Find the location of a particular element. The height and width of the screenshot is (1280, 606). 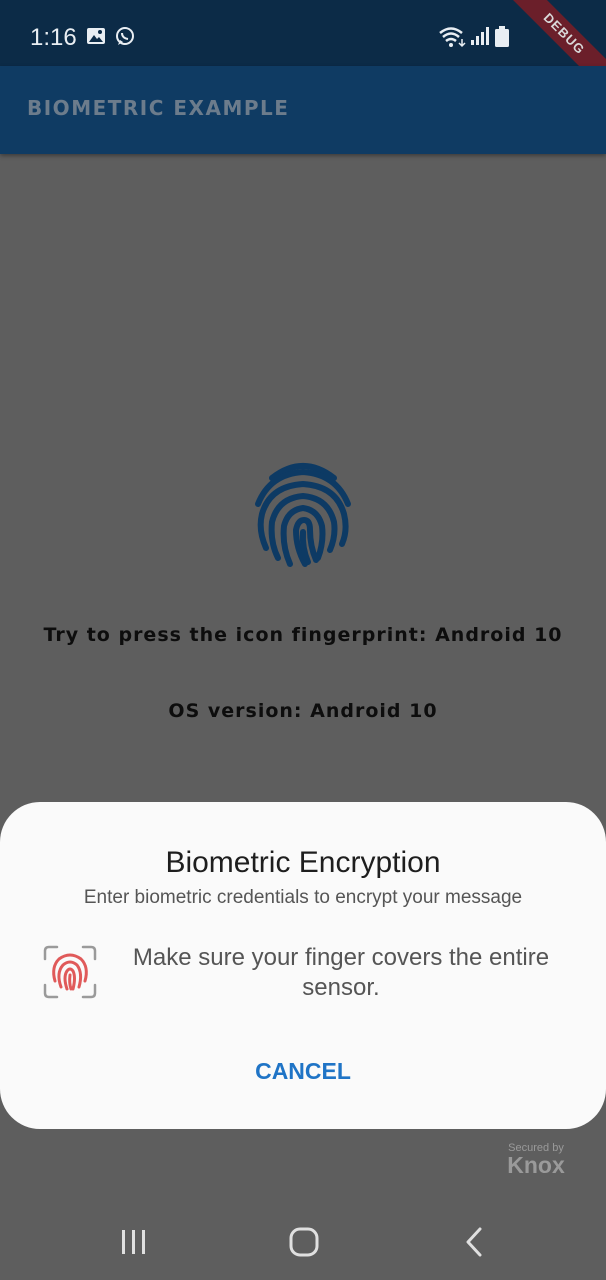

status-time: 1:16 is located at coordinates (53, 37).